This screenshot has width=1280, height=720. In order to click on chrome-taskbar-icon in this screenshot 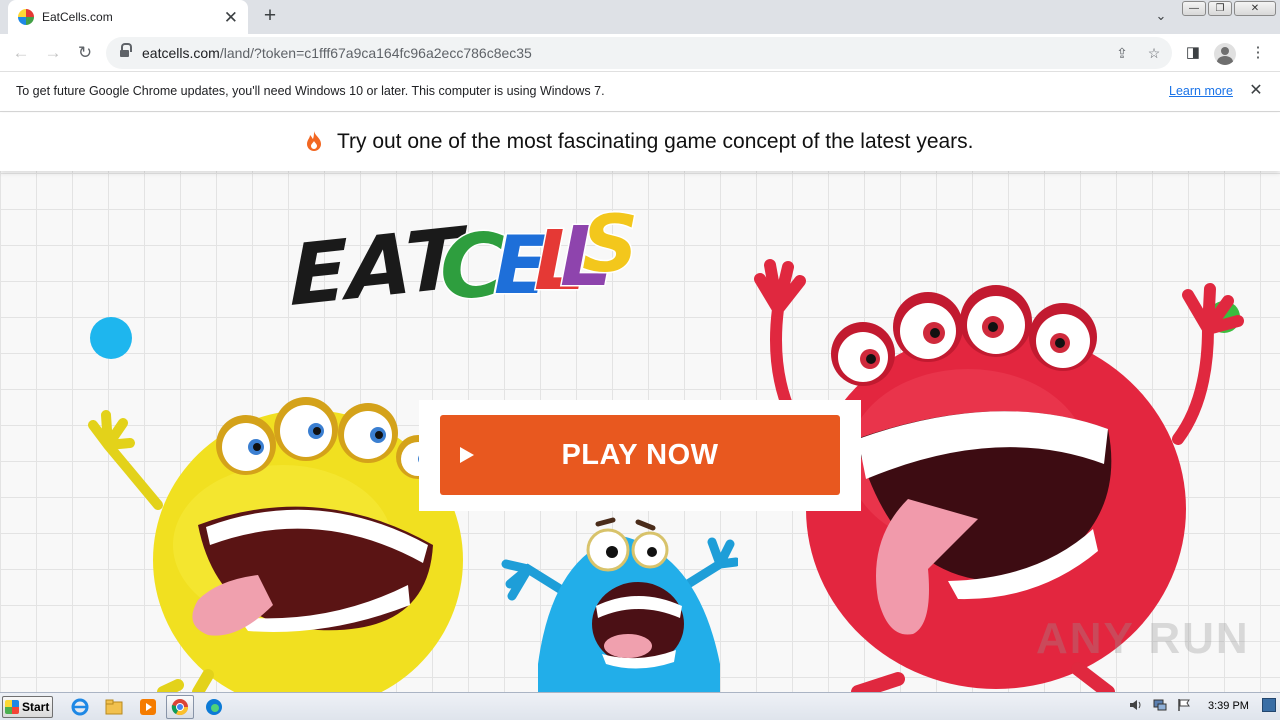, I will do `click(180, 707)`.